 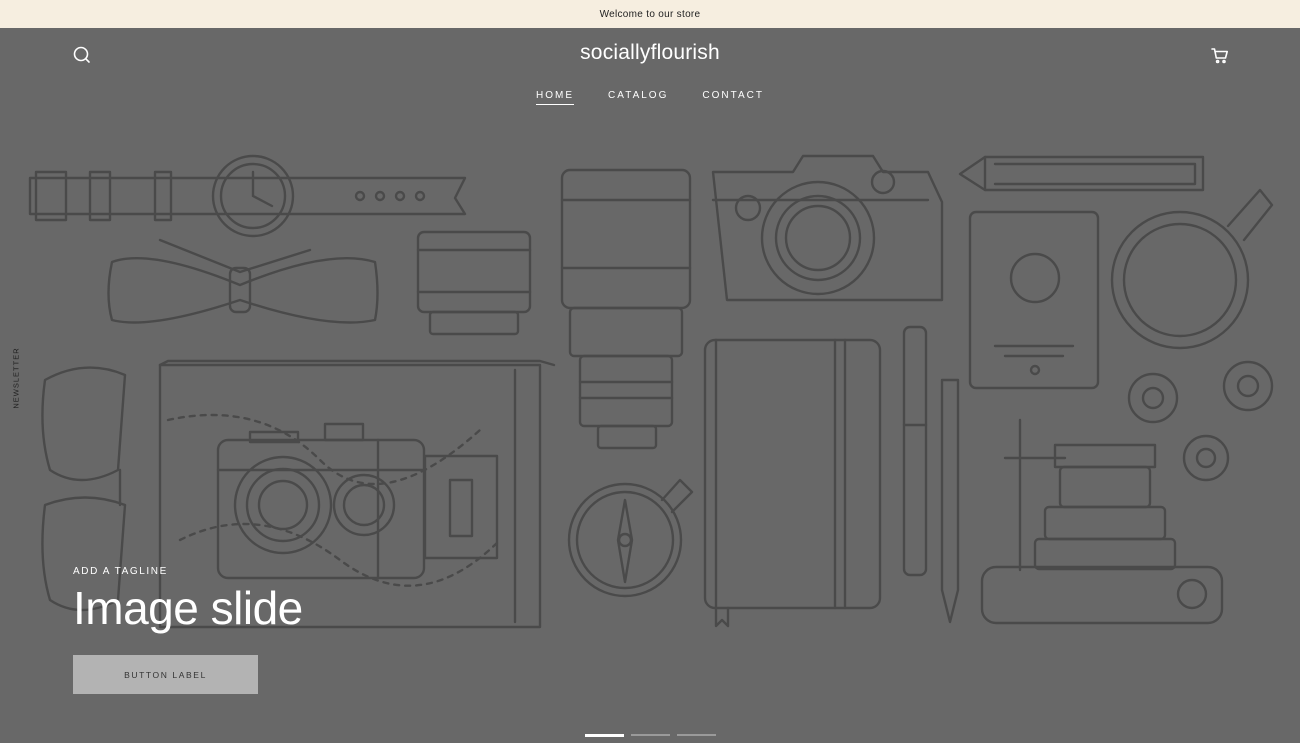 I want to click on slide-content: ADD A TAGLINE Image slide, so click(x=188, y=598).